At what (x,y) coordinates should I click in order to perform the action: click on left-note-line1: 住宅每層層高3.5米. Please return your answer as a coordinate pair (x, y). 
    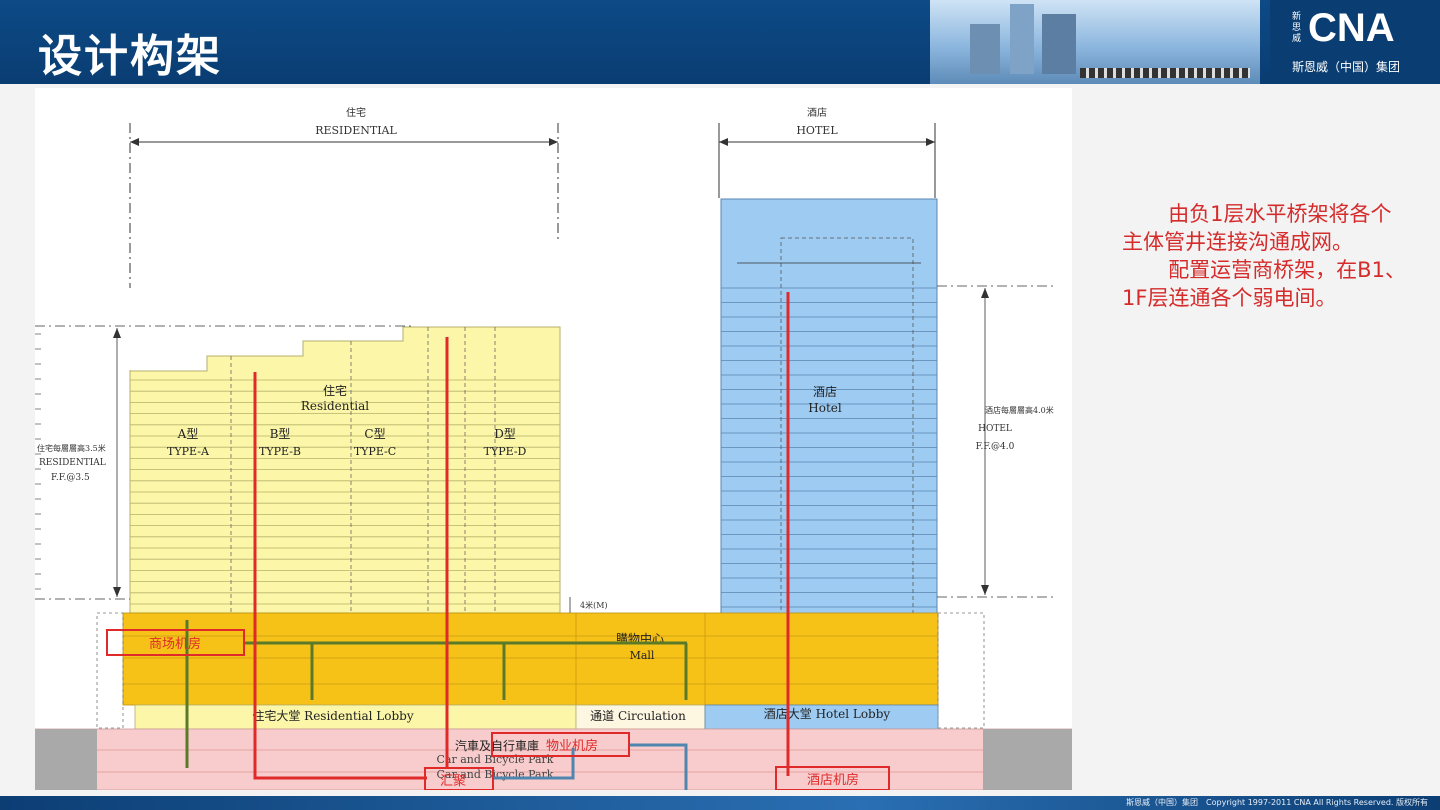
    Looking at the image, I should click on (71, 448).